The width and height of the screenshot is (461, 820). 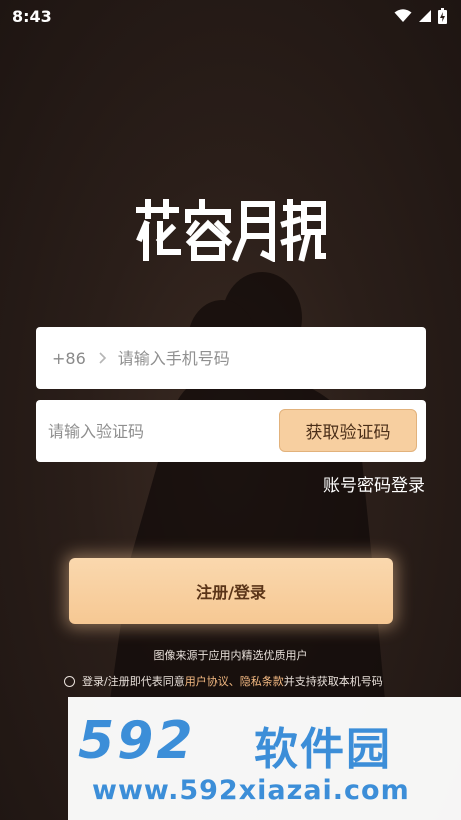 What do you see at coordinates (333, 681) in the screenshot?
I see `agreement-suffix: 并支持获取本机号码` at bounding box center [333, 681].